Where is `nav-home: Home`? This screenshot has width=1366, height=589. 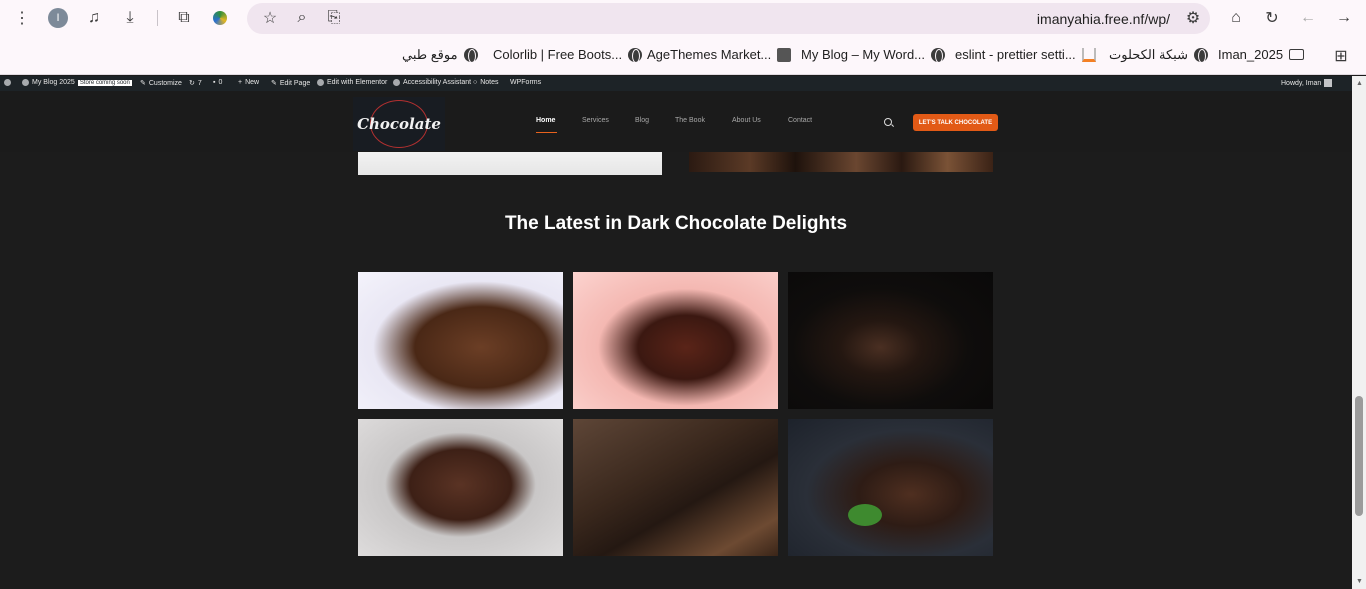
nav-home: Home is located at coordinates (545, 120).